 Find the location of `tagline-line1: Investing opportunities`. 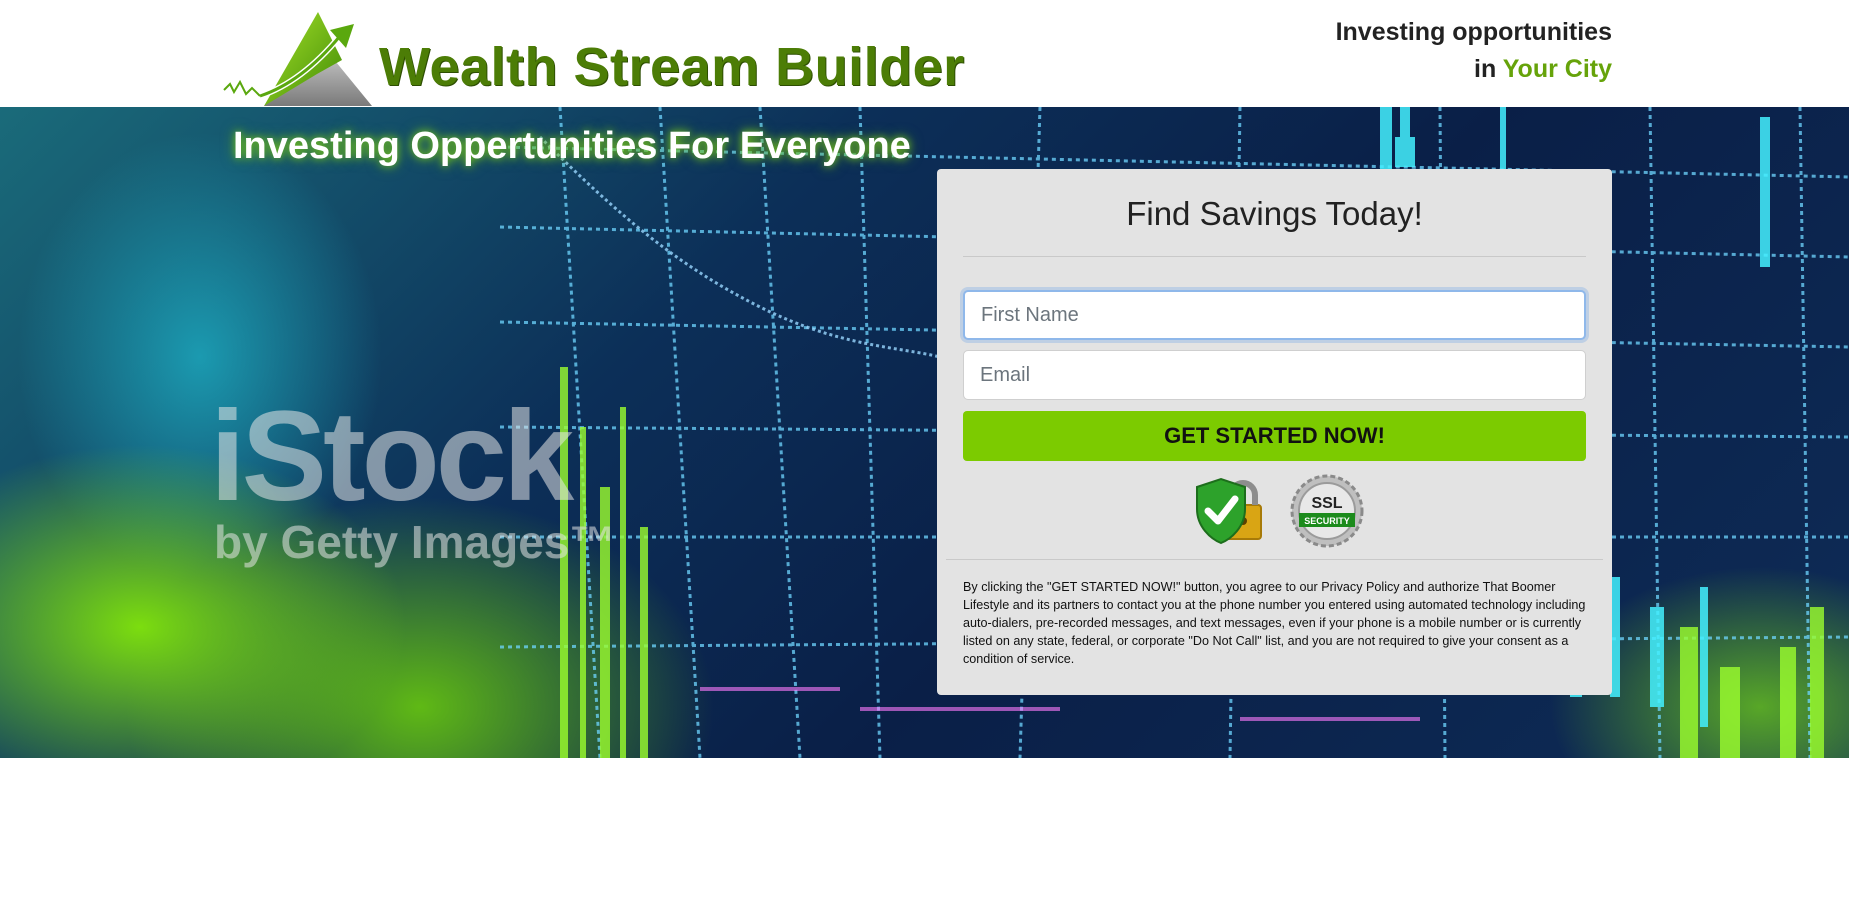

tagline-line1: Investing opportunities is located at coordinates (1473, 32).